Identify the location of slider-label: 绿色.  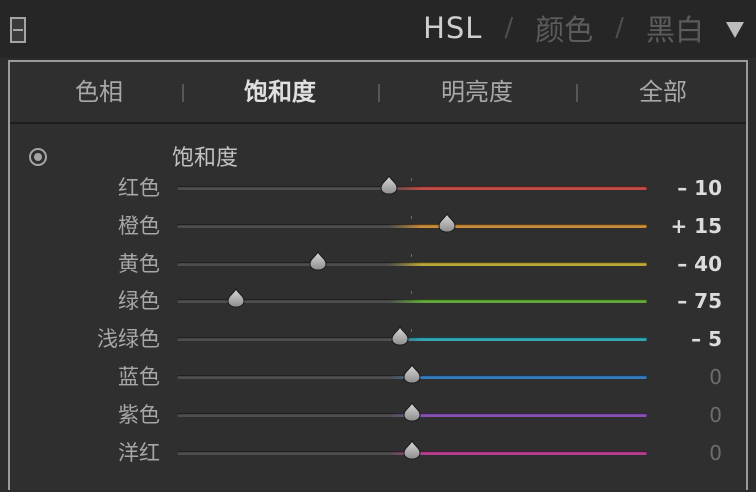
(139, 301).